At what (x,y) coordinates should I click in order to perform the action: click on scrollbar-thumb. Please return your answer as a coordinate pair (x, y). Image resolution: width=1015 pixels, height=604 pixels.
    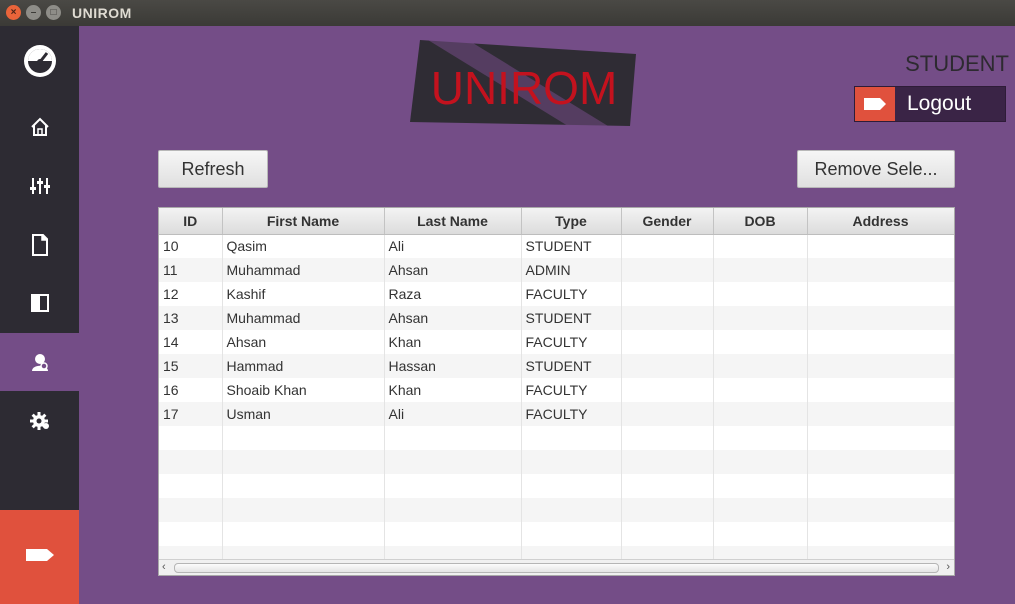
    Looking at the image, I should click on (556, 568).